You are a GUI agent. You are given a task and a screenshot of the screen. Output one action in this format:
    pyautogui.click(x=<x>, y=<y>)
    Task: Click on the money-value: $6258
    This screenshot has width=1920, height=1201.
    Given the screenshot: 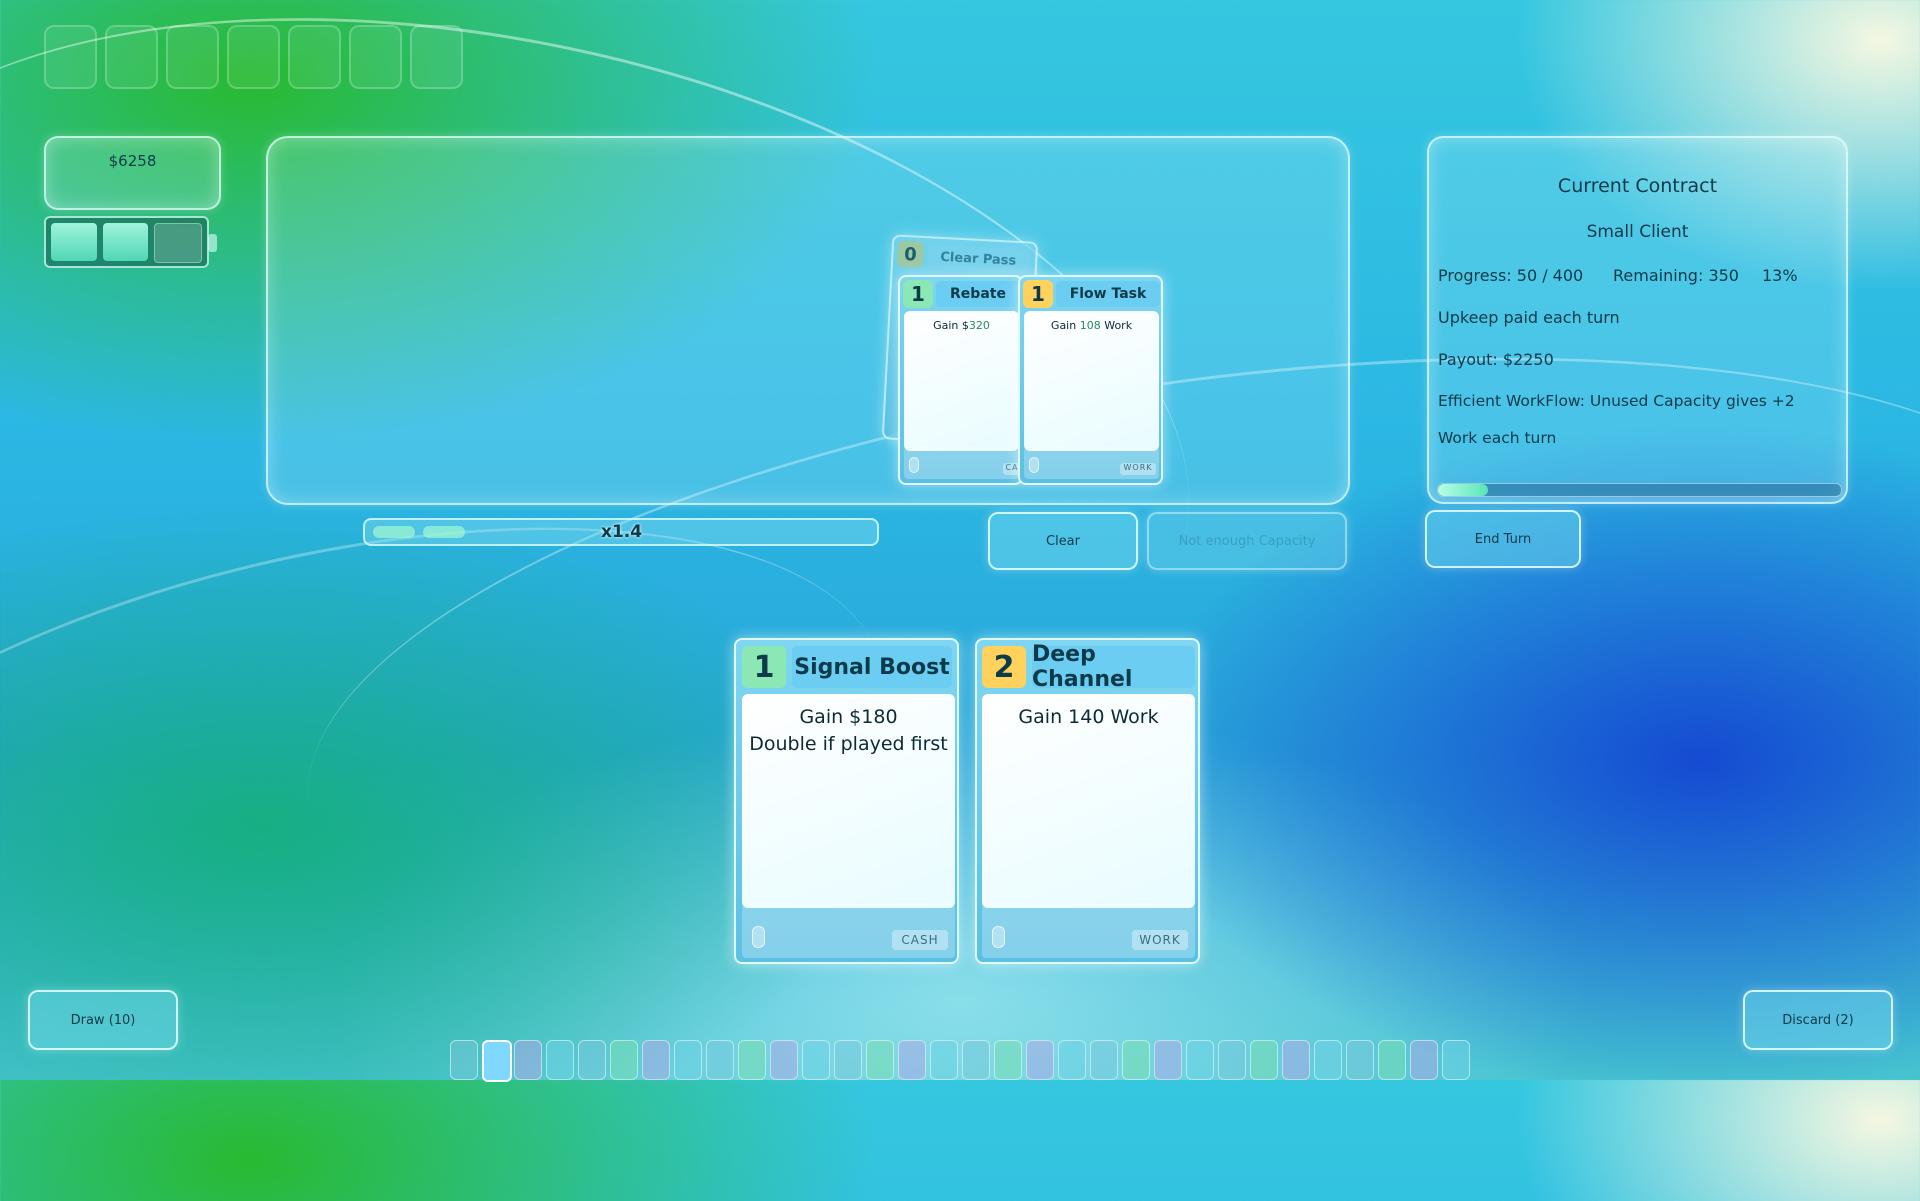 What is the action you would take?
    pyautogui.click(x=132, y=161)
    